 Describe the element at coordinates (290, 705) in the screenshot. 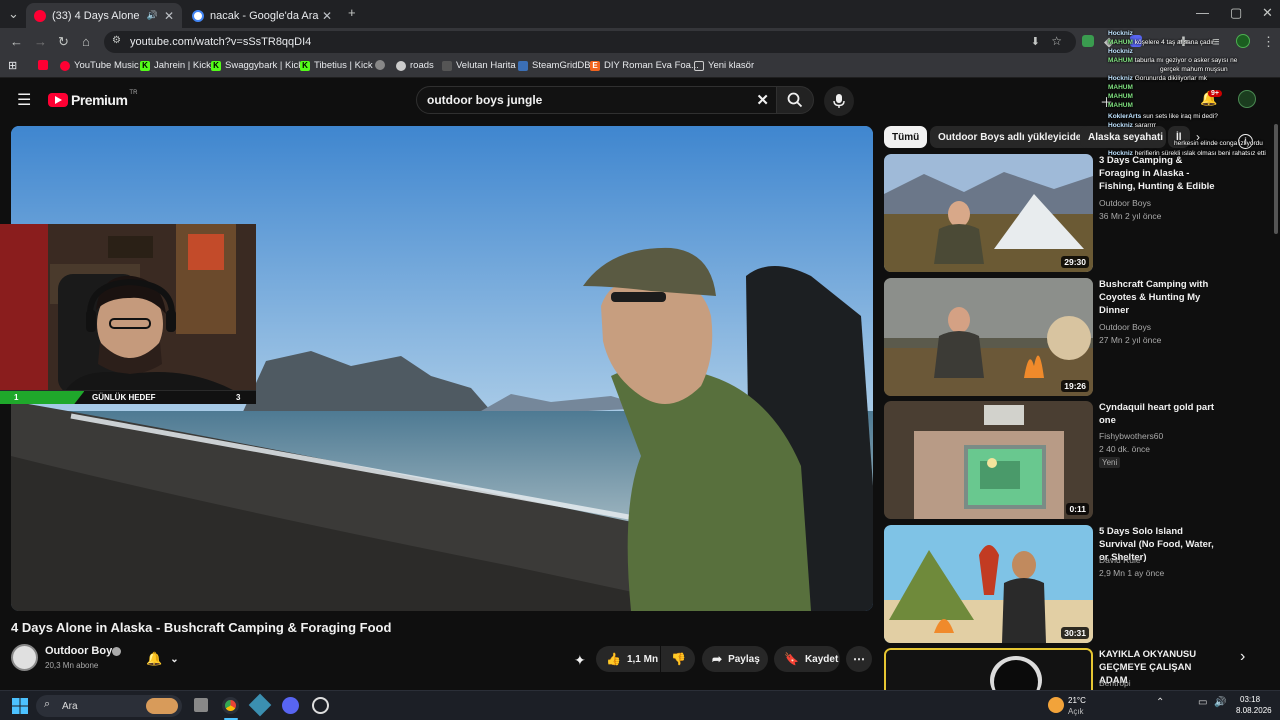

I see `discord-taskbar-icon` at that location.